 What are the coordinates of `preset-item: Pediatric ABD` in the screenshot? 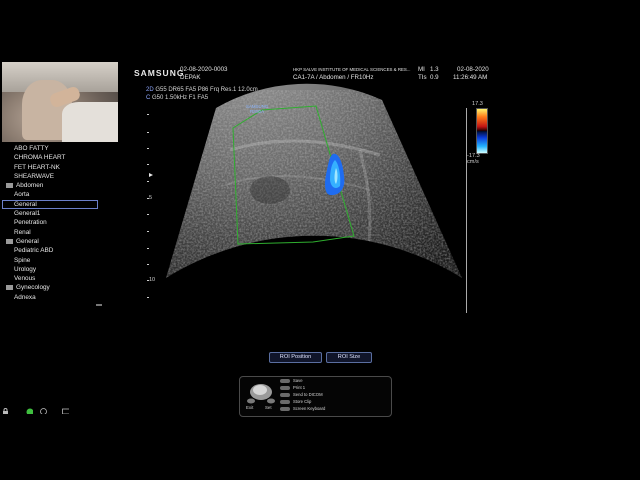 It's located at (52, 250).